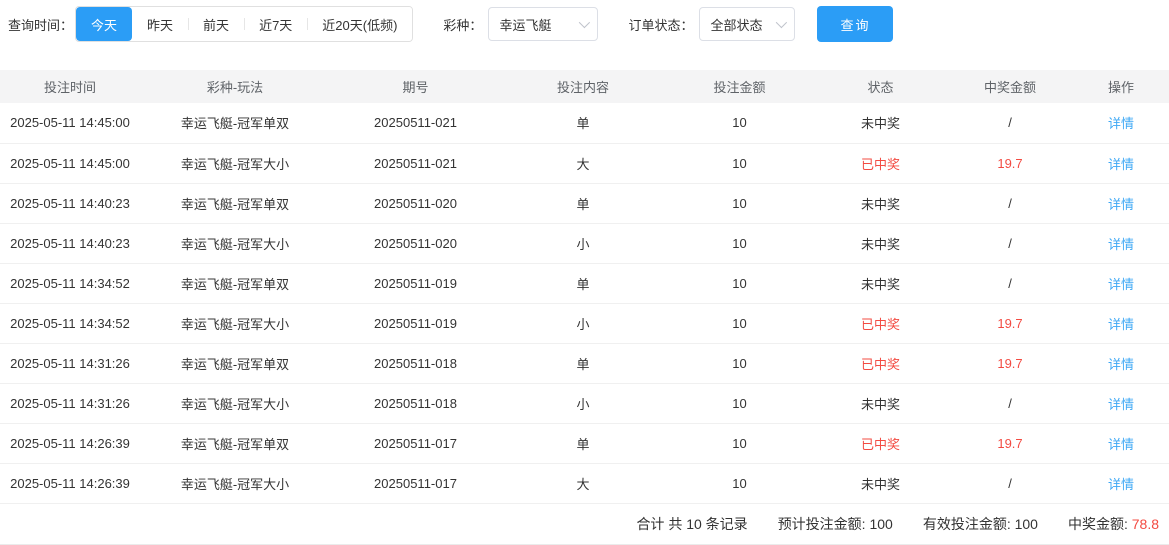  Describe the element at coordinates (415, 86) in the screenshot. I see `column-header: 期号` at that location.